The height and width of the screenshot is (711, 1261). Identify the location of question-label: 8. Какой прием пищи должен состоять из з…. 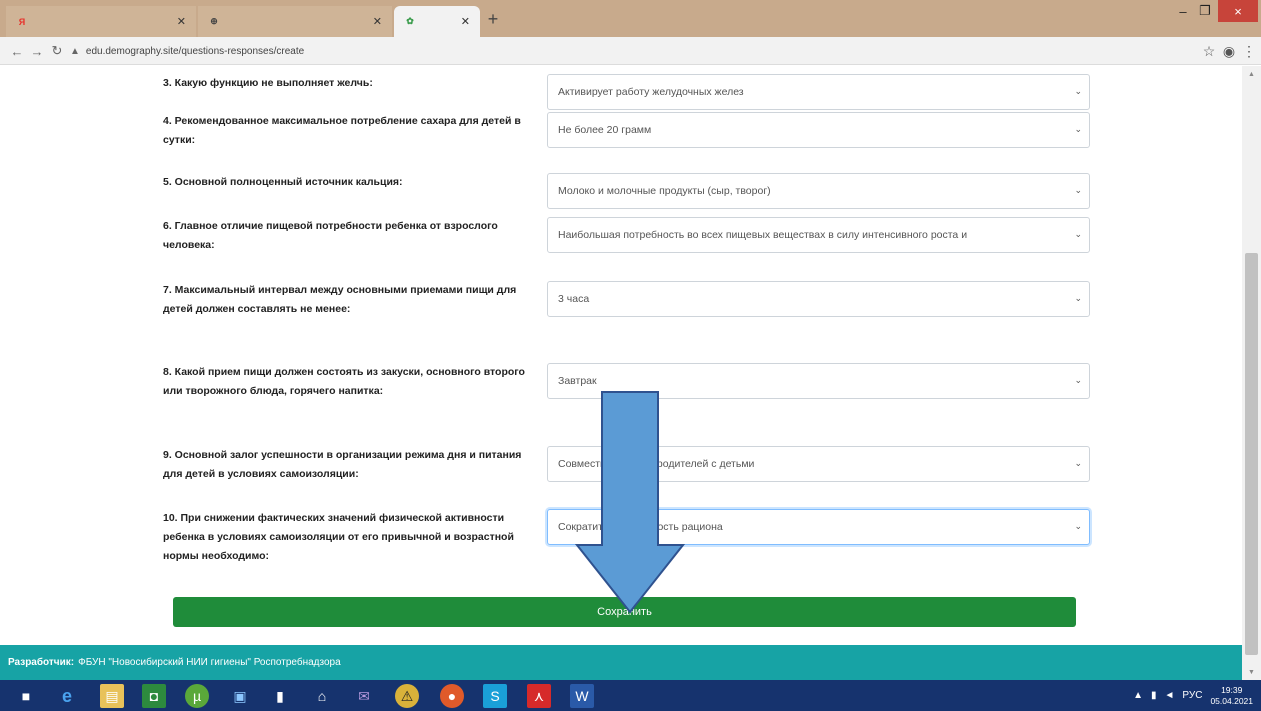
(344, 381).